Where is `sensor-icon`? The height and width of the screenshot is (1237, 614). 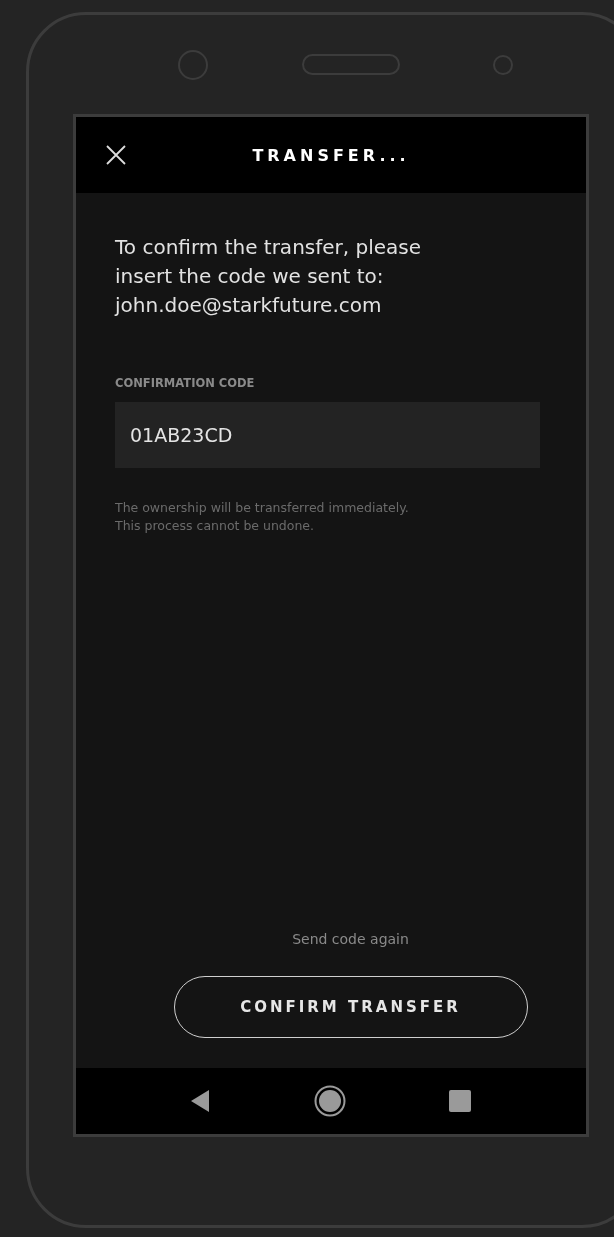
sensor-icon is located at coordinates (503, 64).